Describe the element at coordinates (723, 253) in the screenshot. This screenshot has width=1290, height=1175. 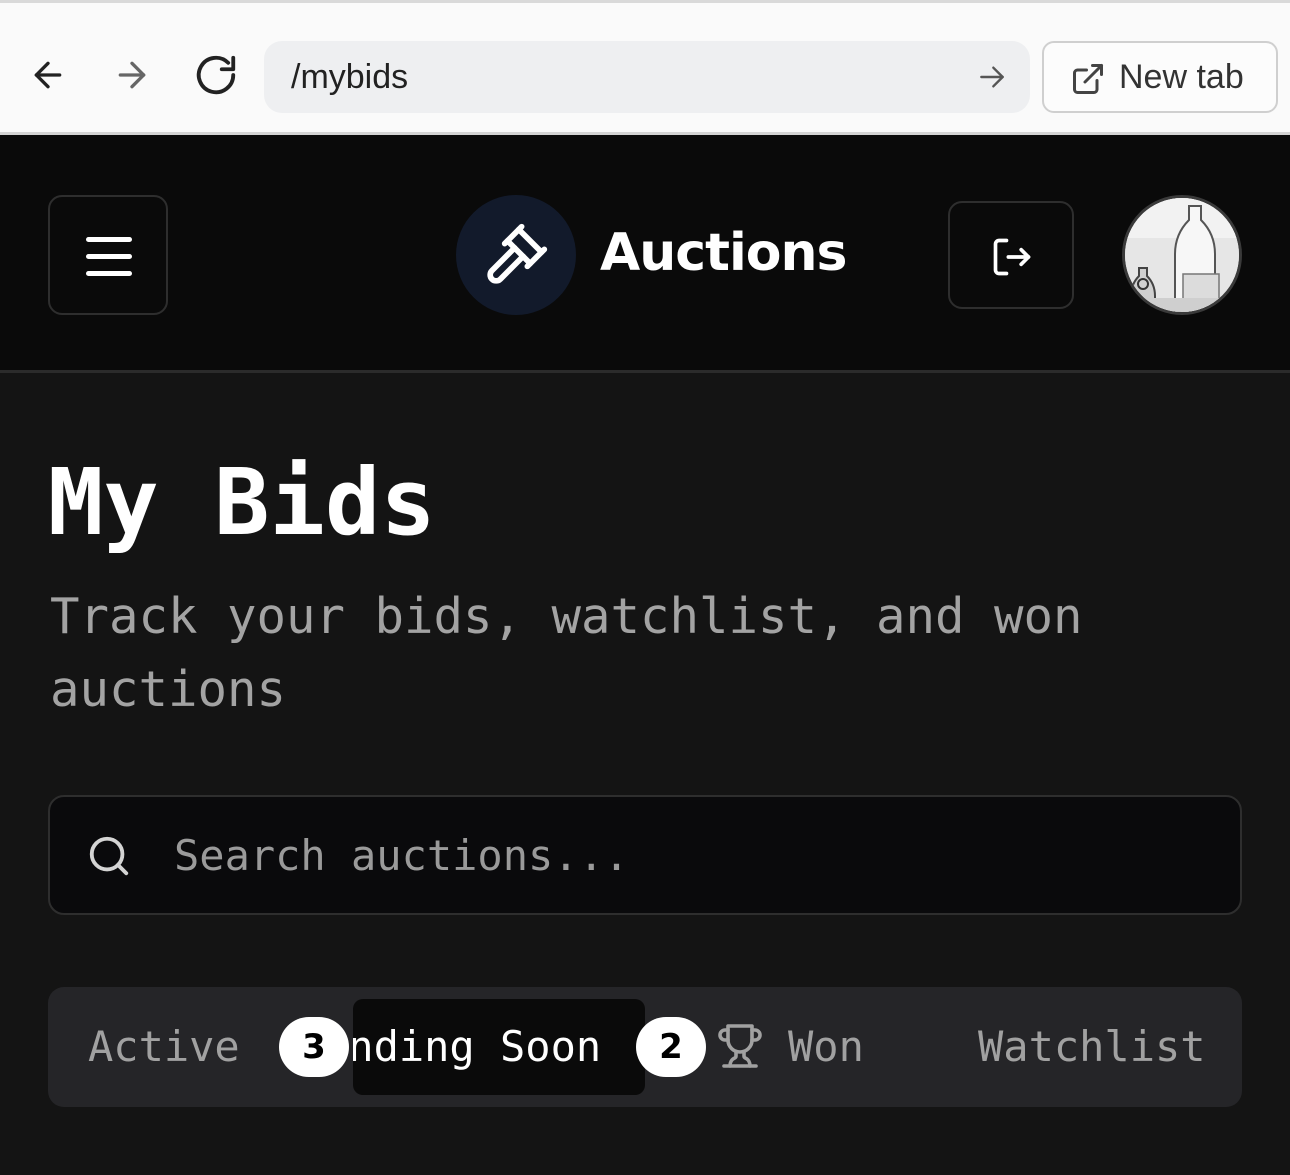
I see `brand-name: Auctions` at that location.